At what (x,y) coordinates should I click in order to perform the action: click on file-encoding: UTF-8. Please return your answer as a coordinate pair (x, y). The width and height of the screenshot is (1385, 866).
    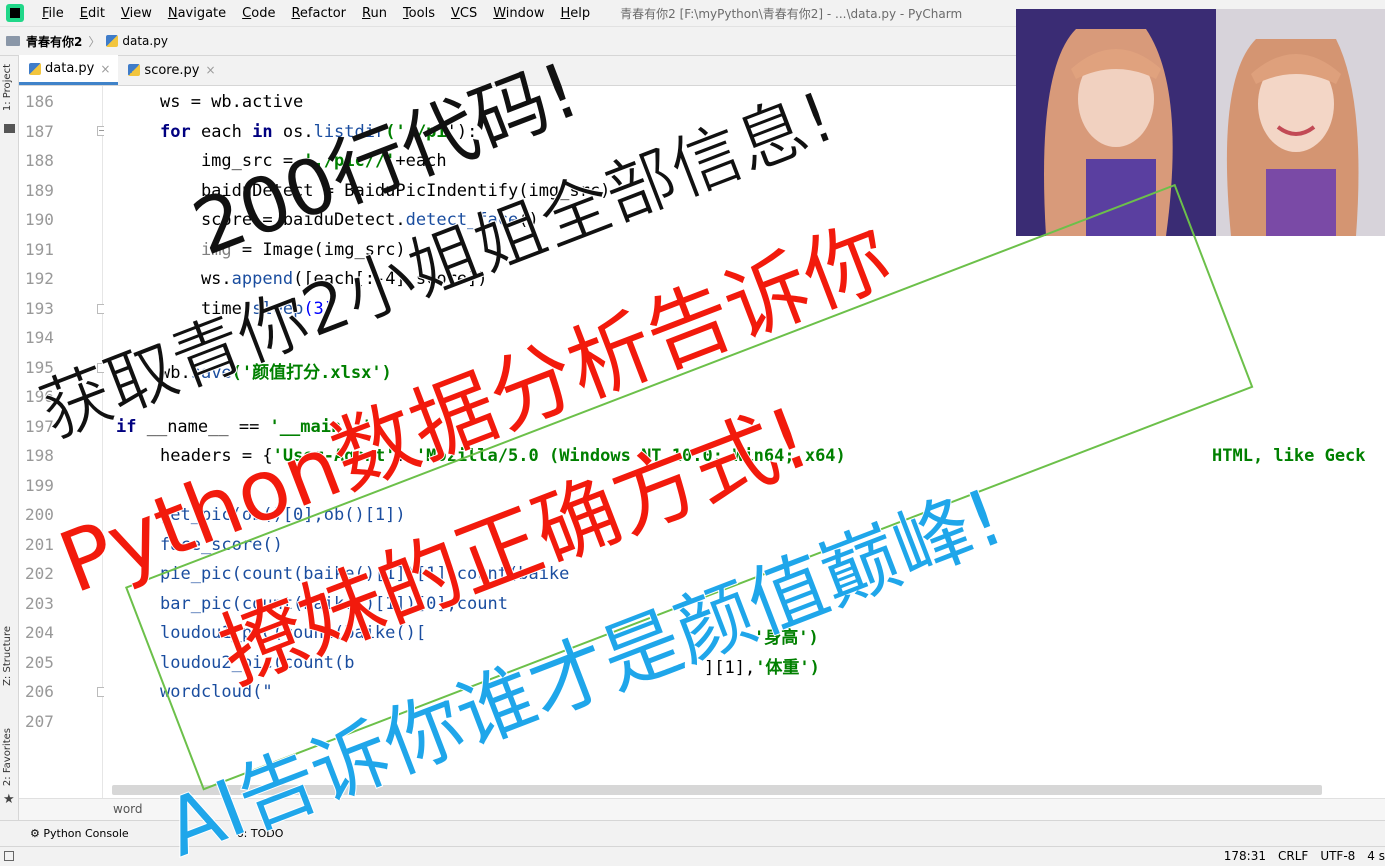
    Looking at the image, I should click on (1337, 856).